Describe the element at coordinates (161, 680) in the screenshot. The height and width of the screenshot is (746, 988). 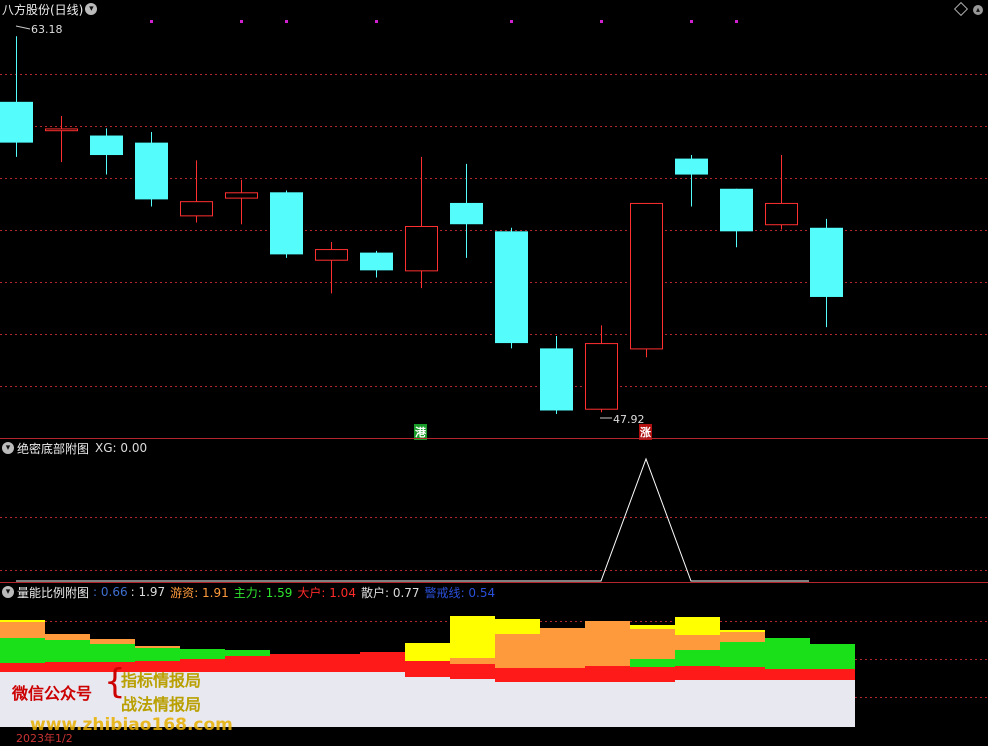
I see `watermark-line-a: 指标情报局` at that location.